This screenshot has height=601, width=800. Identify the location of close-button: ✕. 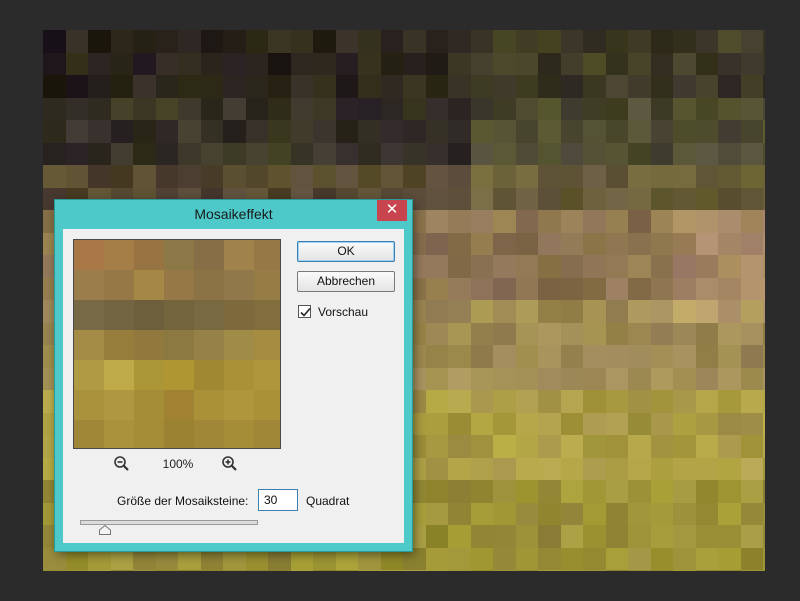
(392, 210).